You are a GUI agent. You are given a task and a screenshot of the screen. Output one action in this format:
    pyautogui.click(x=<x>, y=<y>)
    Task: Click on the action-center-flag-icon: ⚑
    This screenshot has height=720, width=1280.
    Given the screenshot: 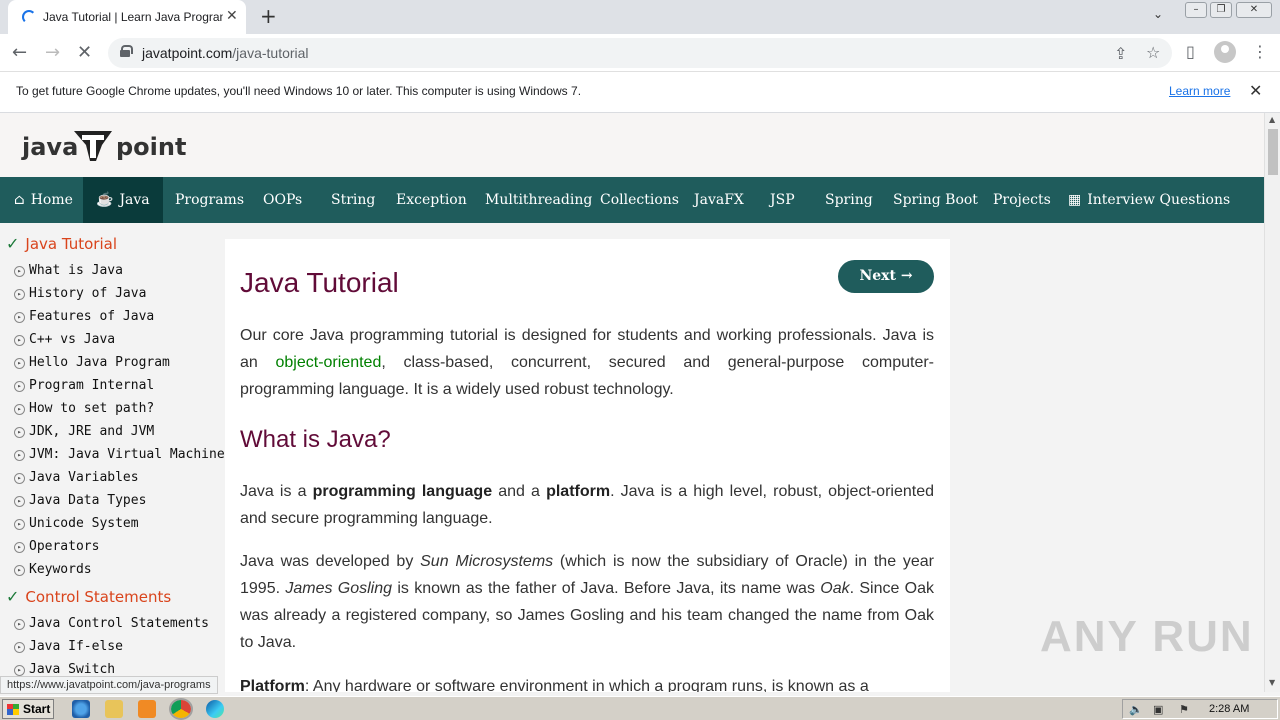 What is the action you would take?
    pyautogui.click(x=1184, y=709)
    